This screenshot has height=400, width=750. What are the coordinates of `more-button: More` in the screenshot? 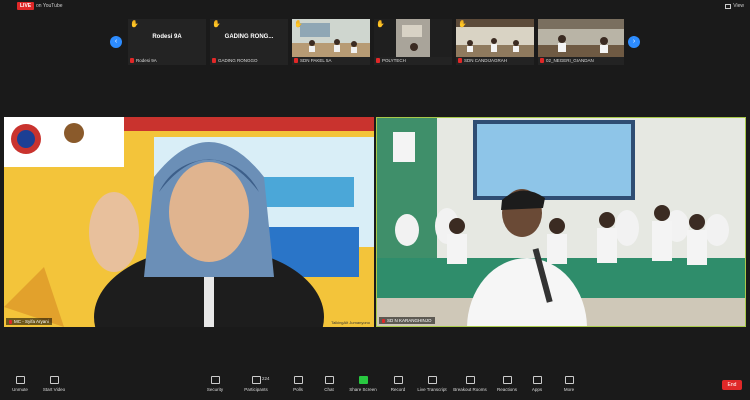 It's located at (569, 384).